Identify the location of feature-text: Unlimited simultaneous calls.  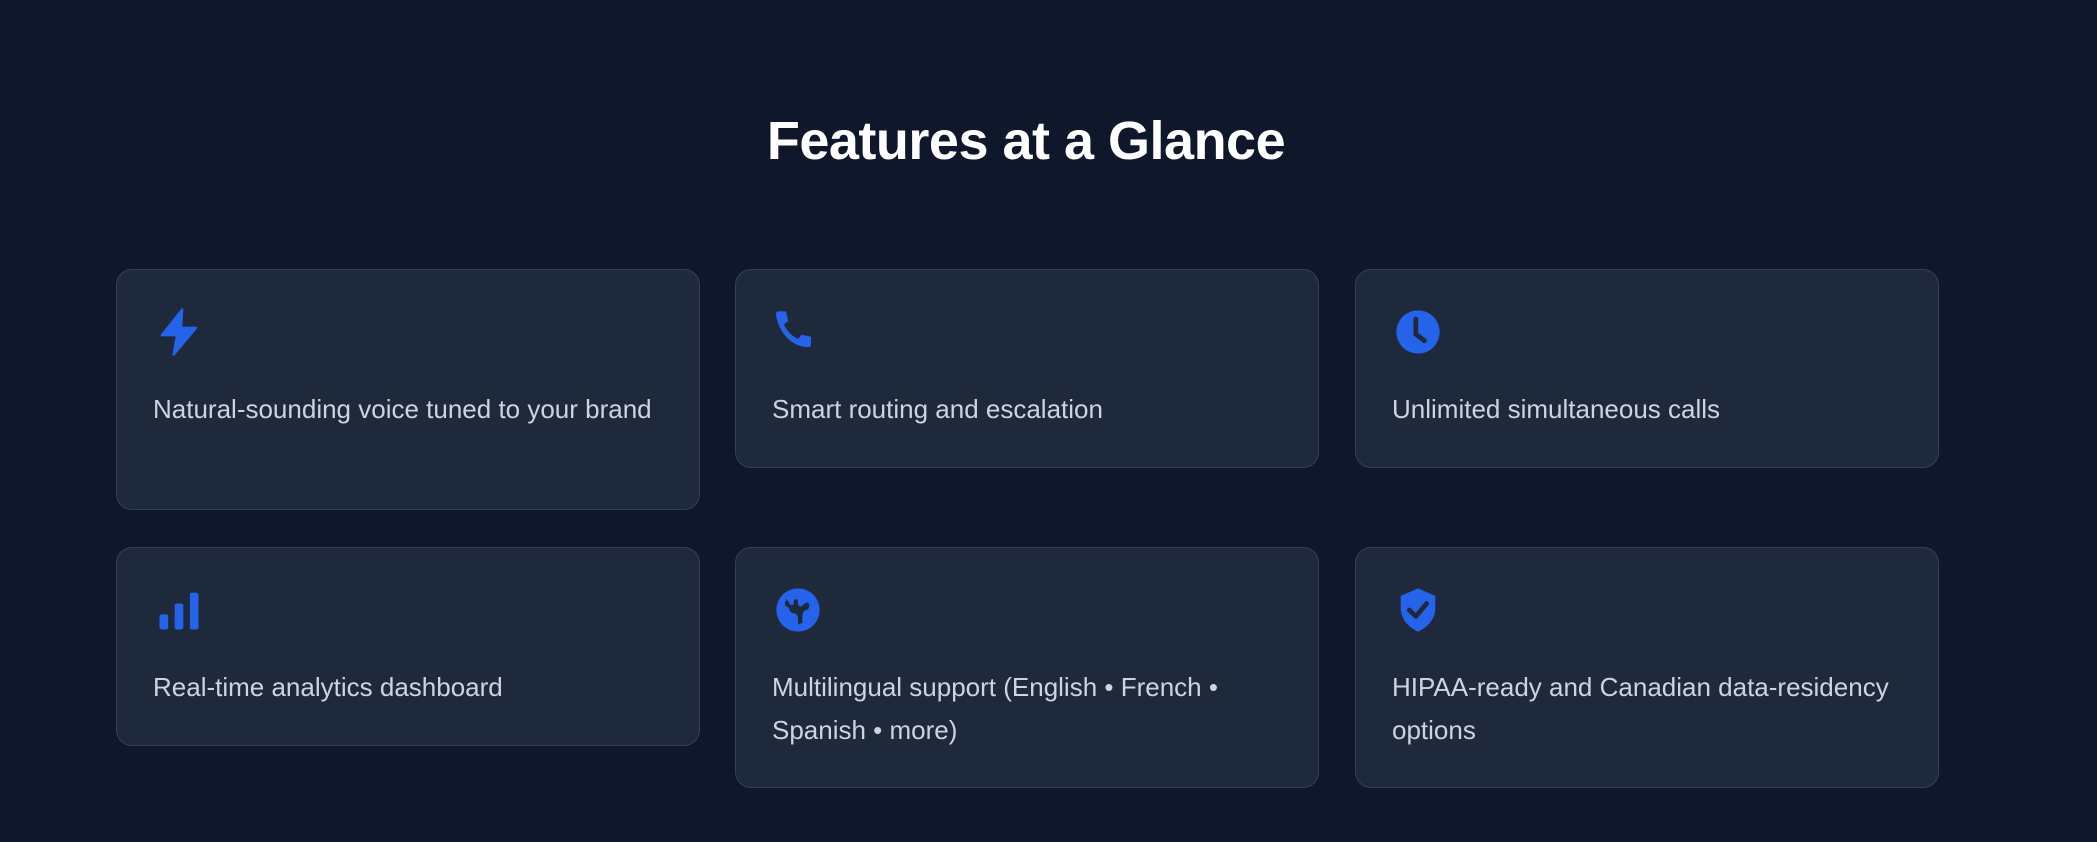
(1556, 409).